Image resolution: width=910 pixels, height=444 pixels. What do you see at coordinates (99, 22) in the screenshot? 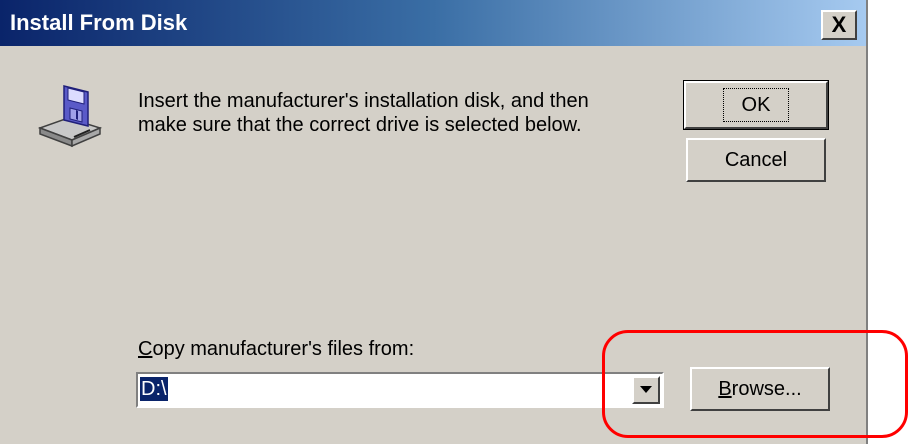
I see `dialog-title: Install From Disk` at bounding box center [99, 22].